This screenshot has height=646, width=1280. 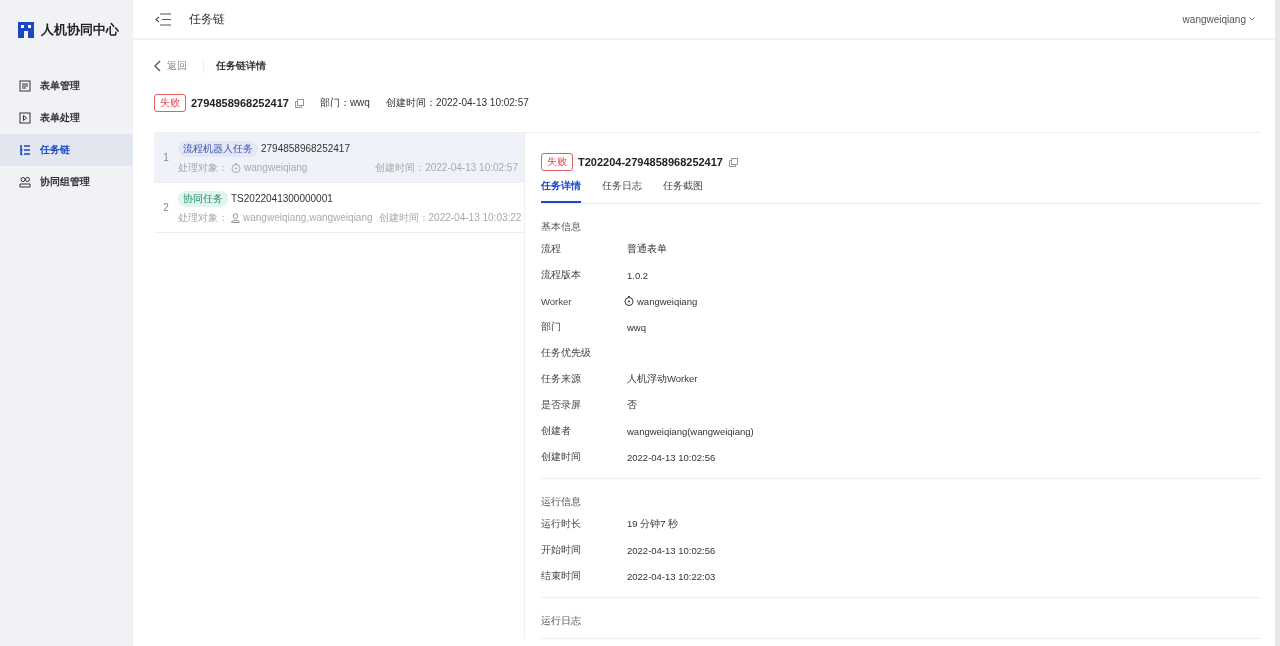 What do you see at coordinates (683, 189) in the screenshot?
I see `tab: 任务截图` at bounding box center [683, 189].